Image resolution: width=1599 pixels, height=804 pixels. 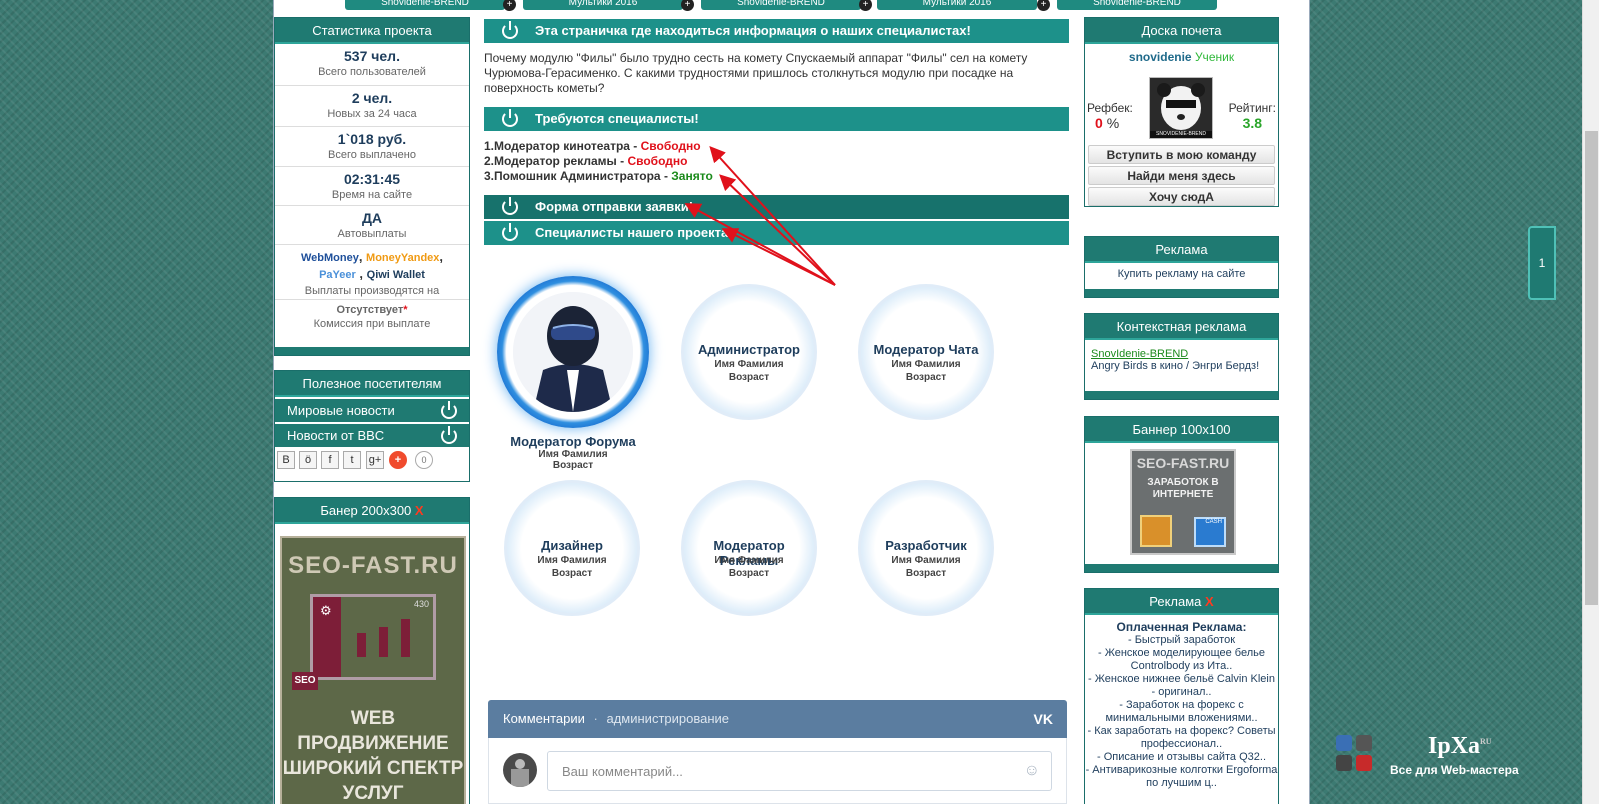 What do you see at coordinates (425, 5) in the screenshot?
I see `top-tab-1: Snovidenie-BREND` at bounding box center [425, 5].